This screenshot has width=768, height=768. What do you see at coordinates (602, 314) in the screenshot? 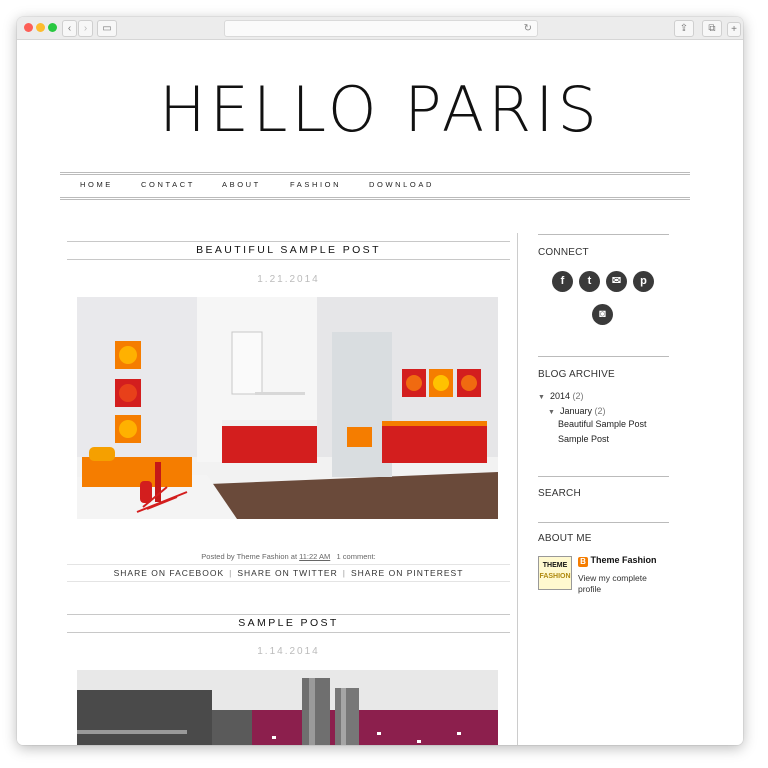
I see `instagram-icon: ◙` at bounding box center [602, 314].